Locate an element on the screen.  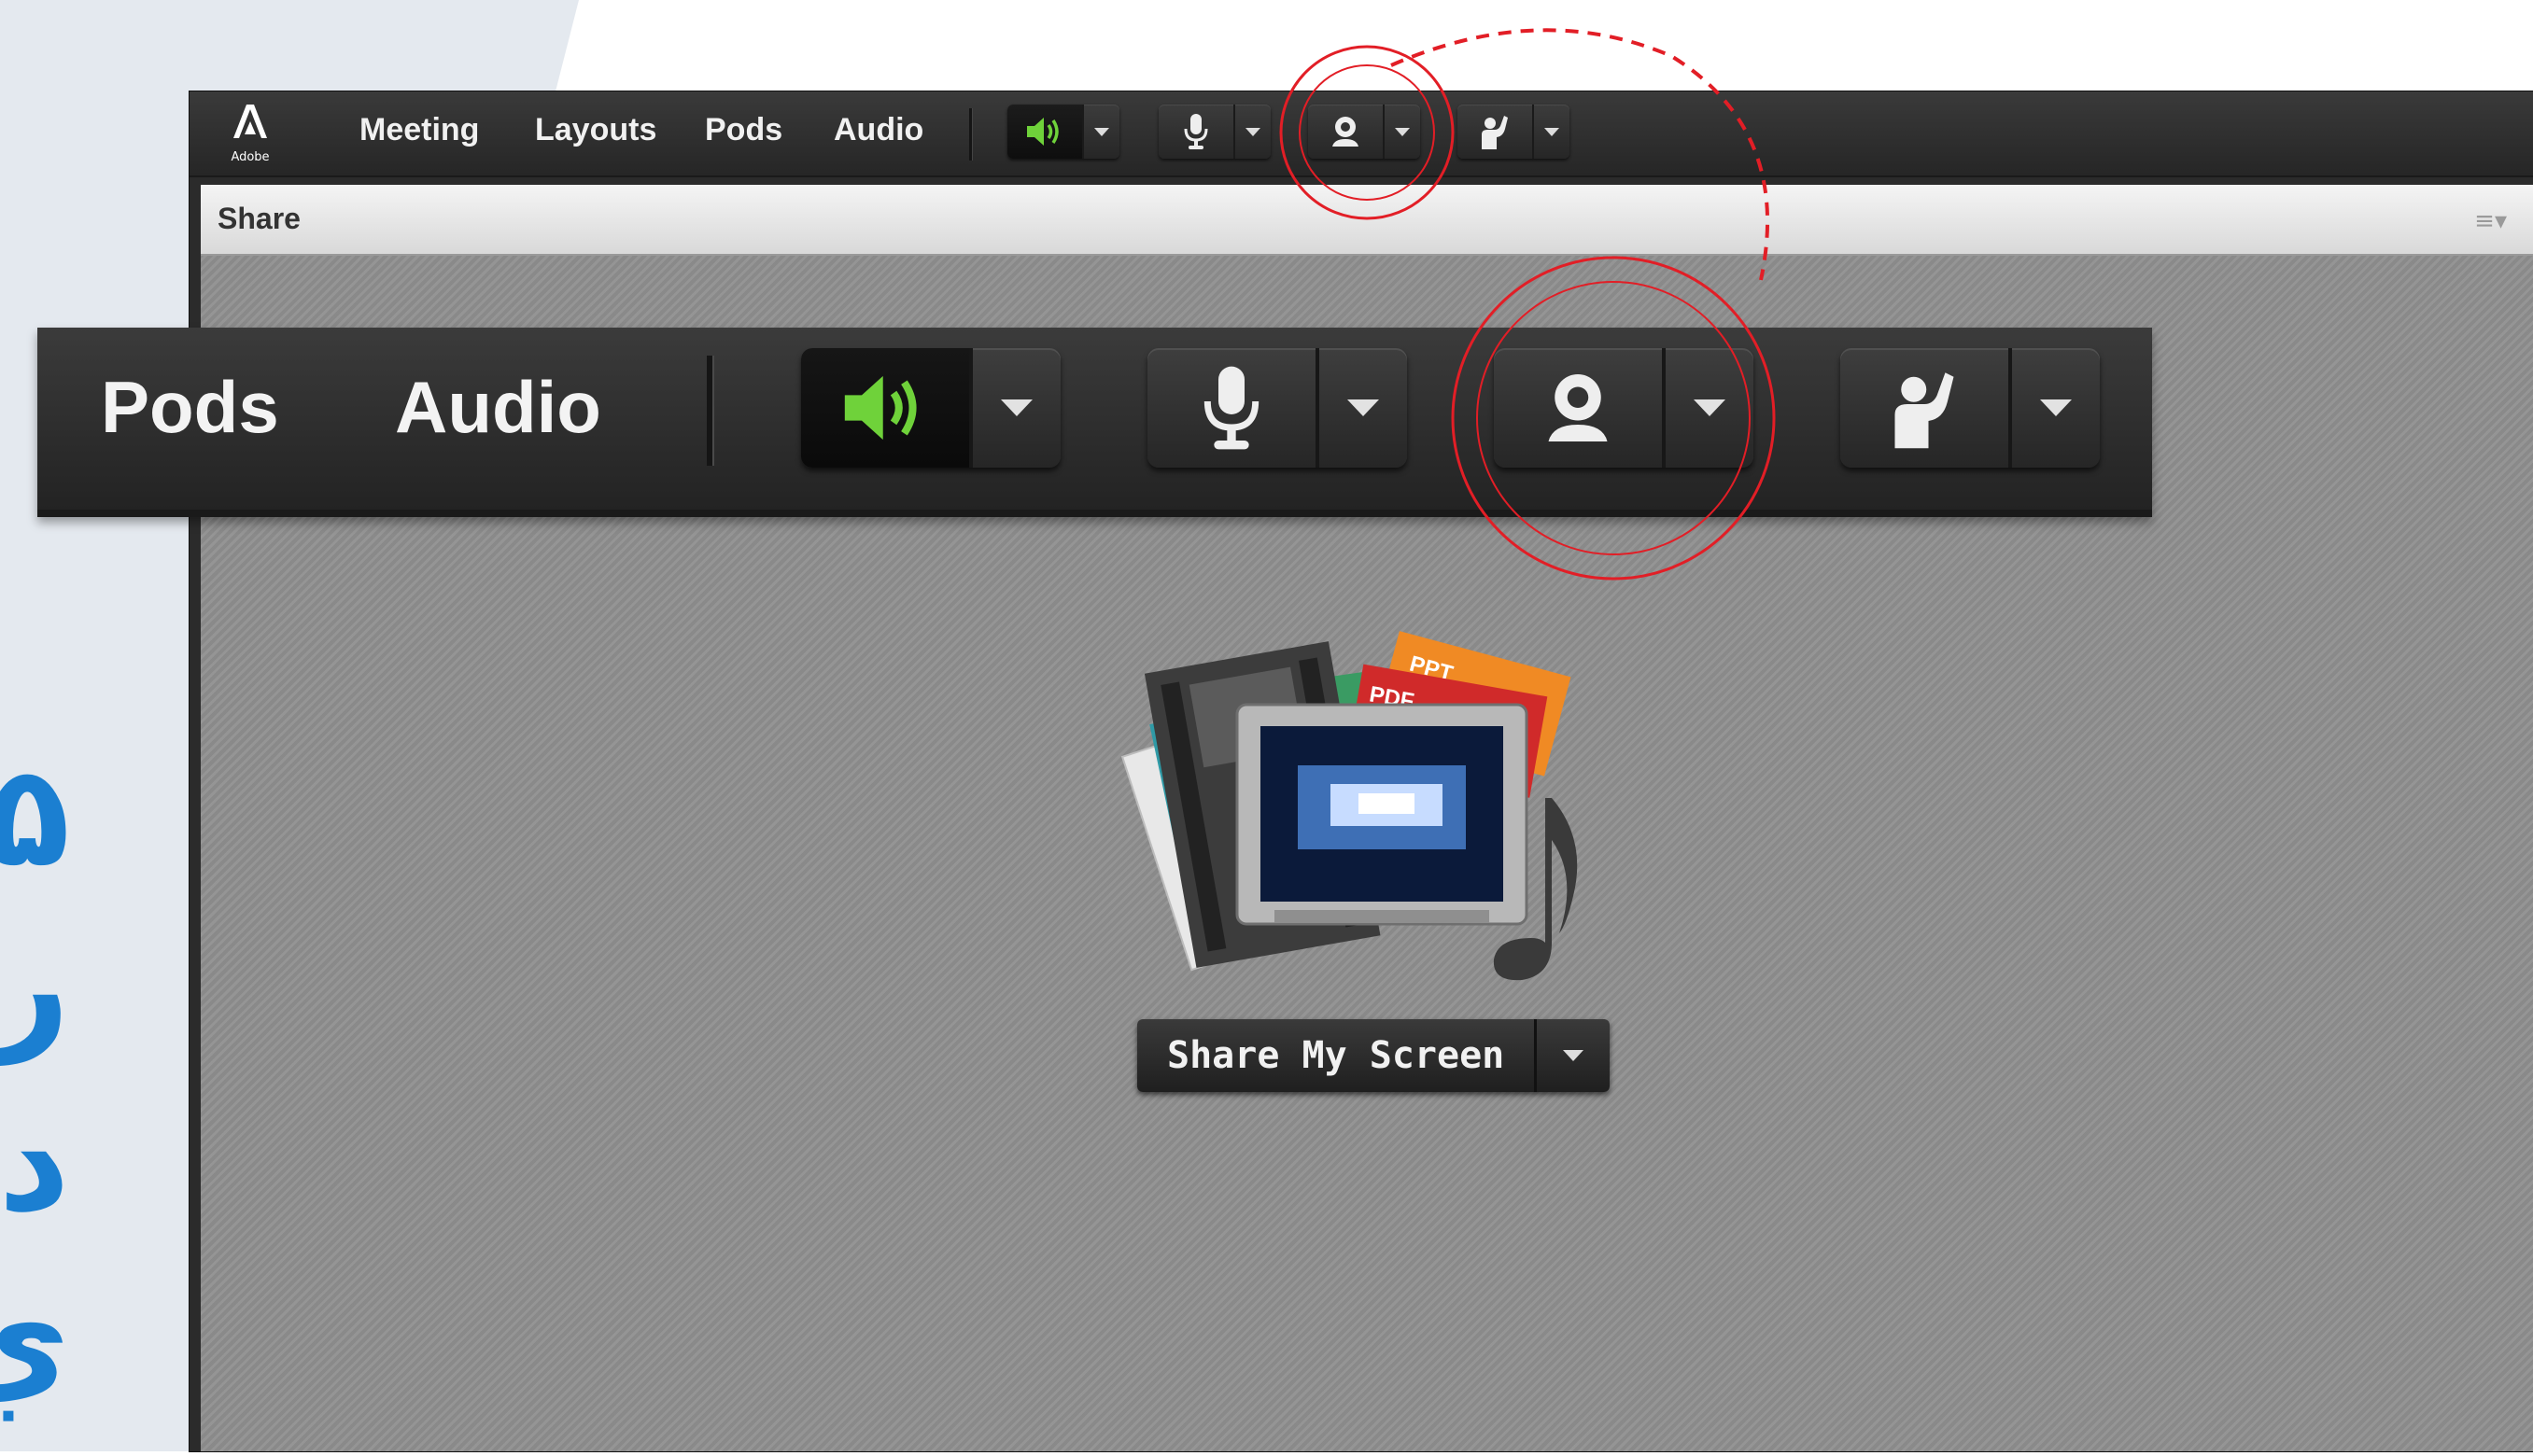
zoom-speaker-control is located at coordinates (931, 408).